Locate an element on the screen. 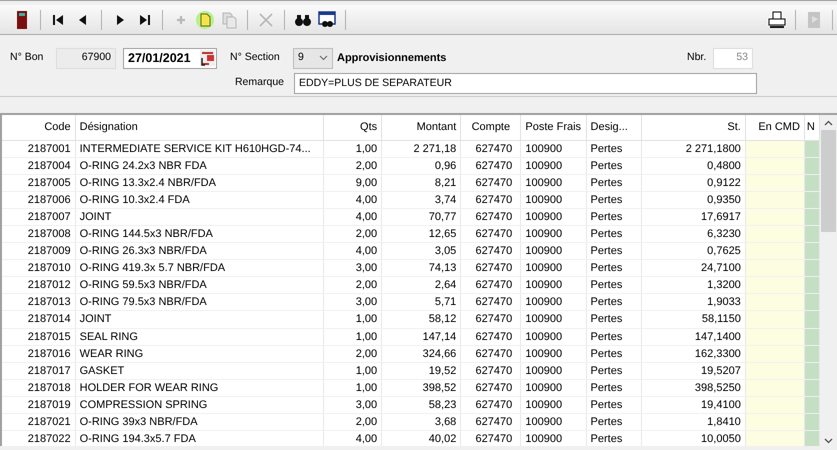 This screenshot has width=837, height=450. date-field: 27/01/2021 is located at coordinates (170, 58).